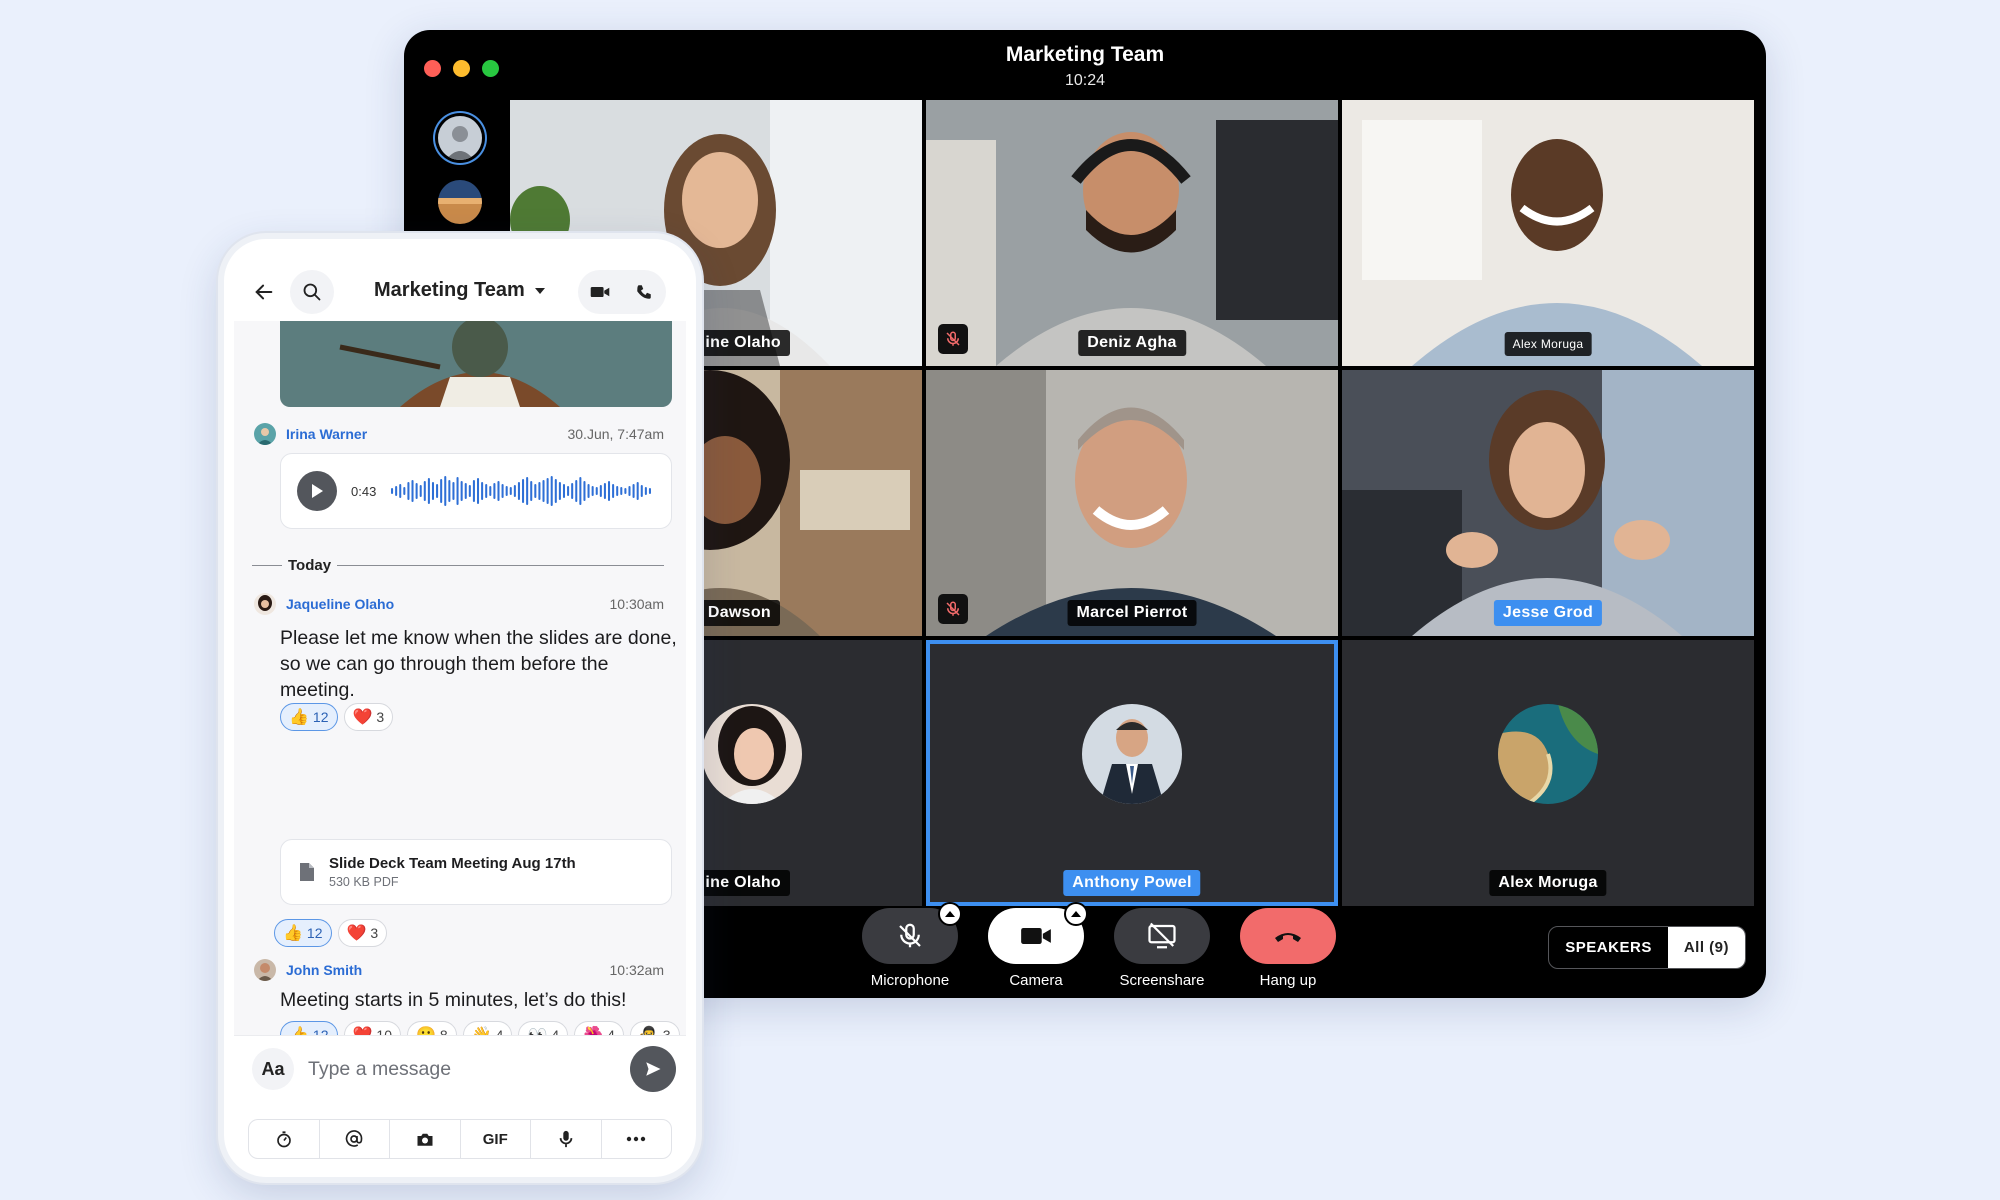 The width and height of the screenshot is (2000, 1200). Describe the element at coordinates (379, 1069) in the screenshot. I see `message-input: Type a message` at that location.